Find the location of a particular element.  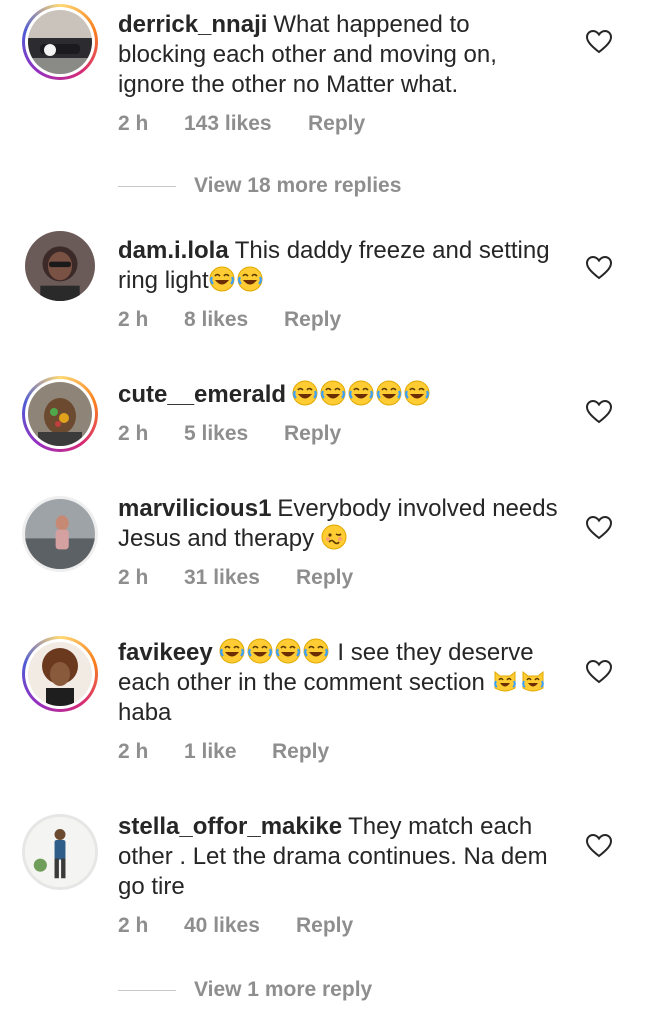

view-more-replies-label: View 18 more replies is located at coordinates (298, 185).